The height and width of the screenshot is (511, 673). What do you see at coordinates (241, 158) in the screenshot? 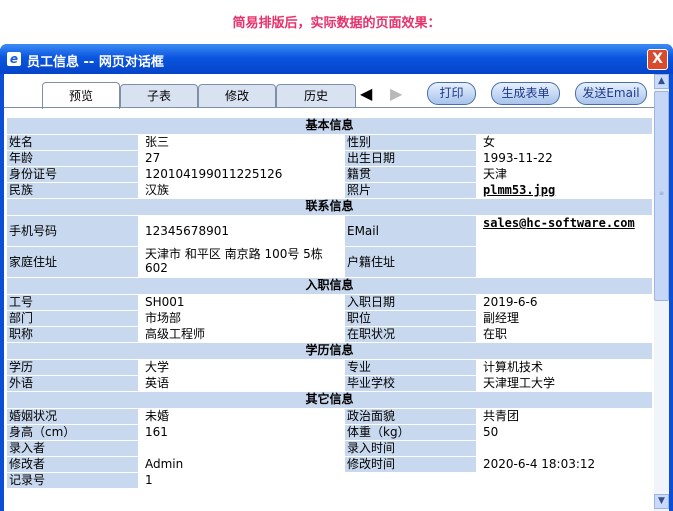
I see `age-value: 27` at bounding box center [241, 158].